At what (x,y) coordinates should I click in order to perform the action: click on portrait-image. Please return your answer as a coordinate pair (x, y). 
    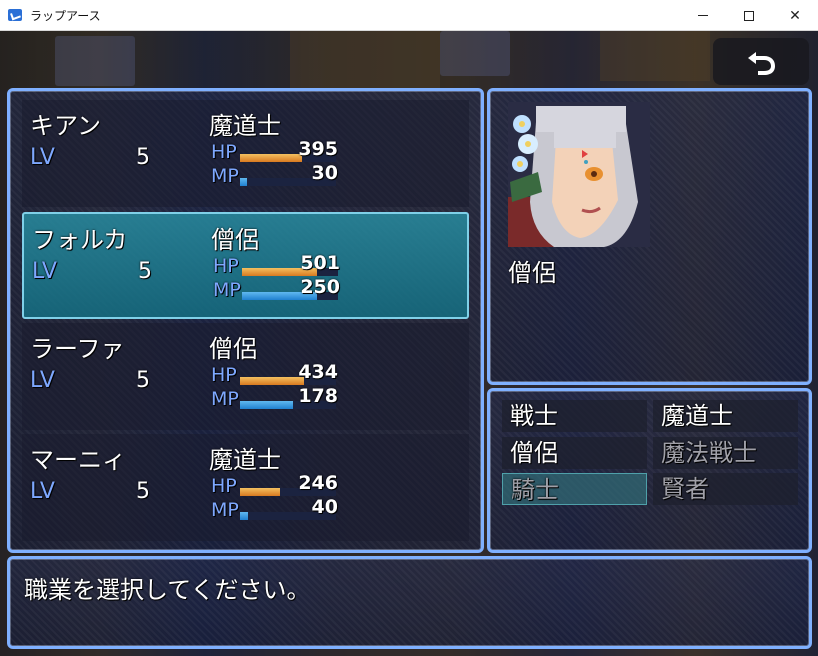
    Looking at the image, I should click on (579, 174).